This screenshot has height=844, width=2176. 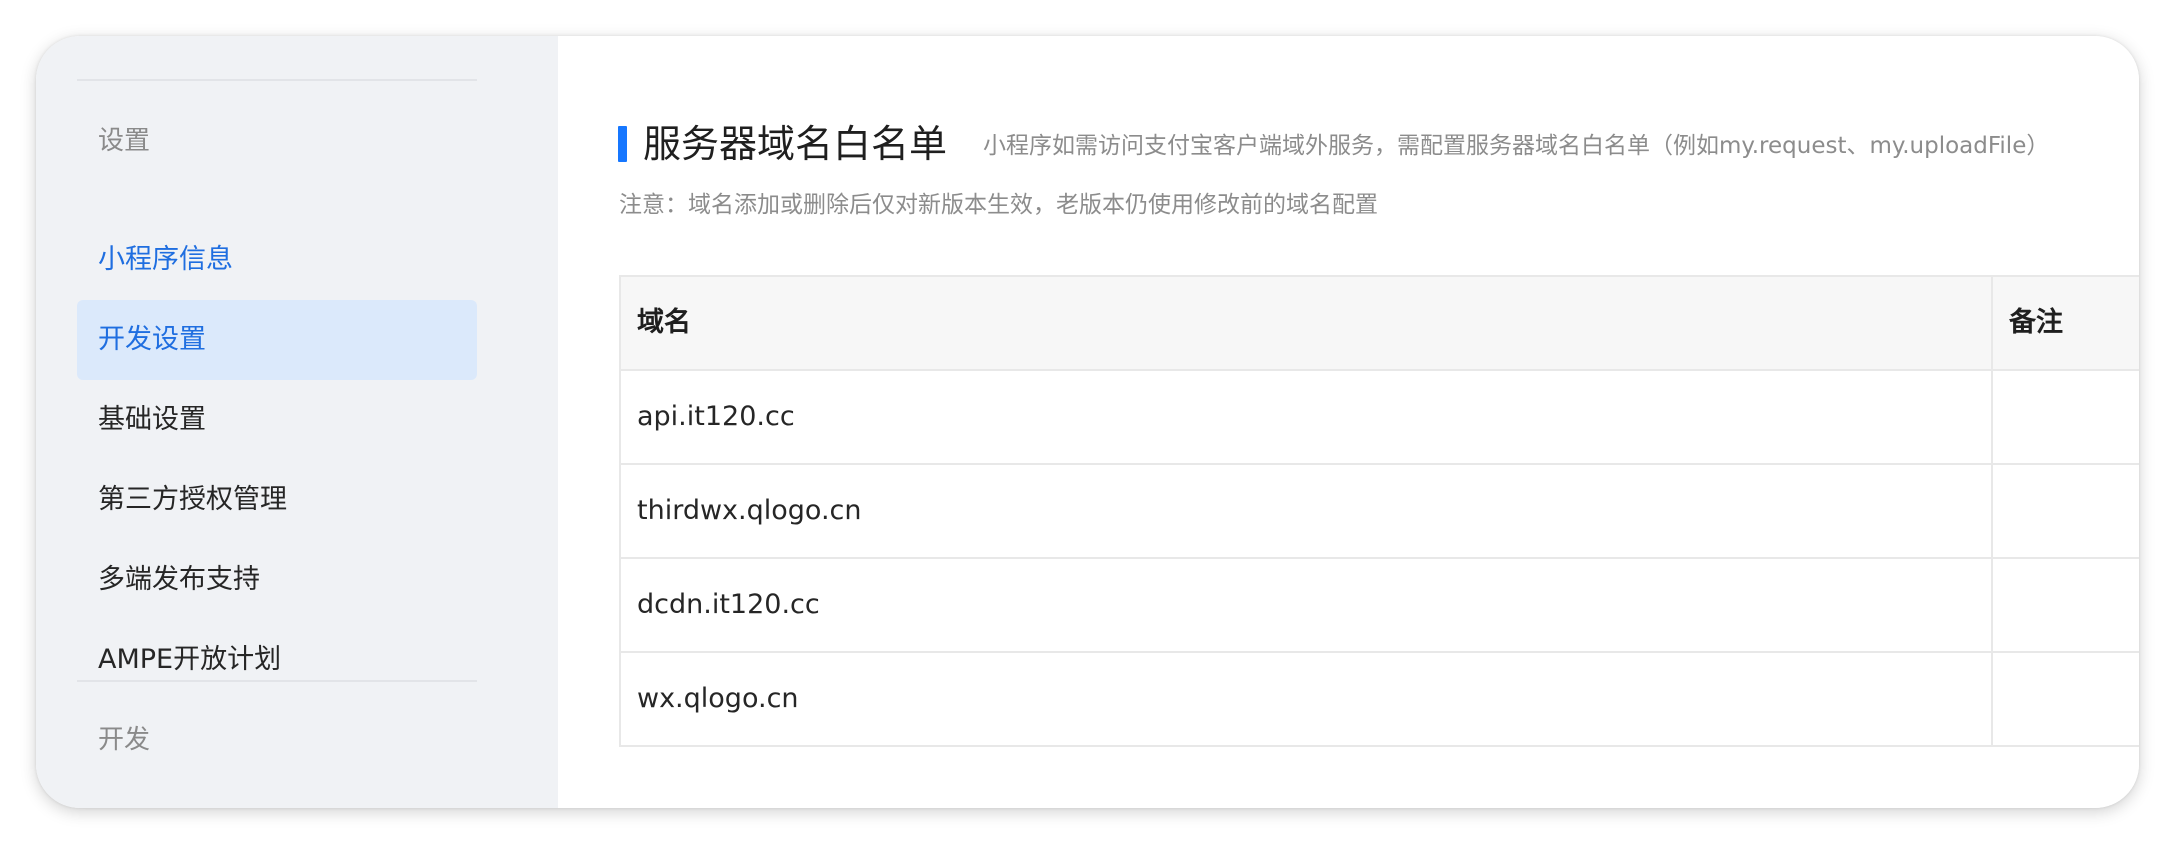 What do you see at coordinates (124, 141) in the screenshot?
I see `sidebar-section-settings: 设置` at bounding box center [124, 141].